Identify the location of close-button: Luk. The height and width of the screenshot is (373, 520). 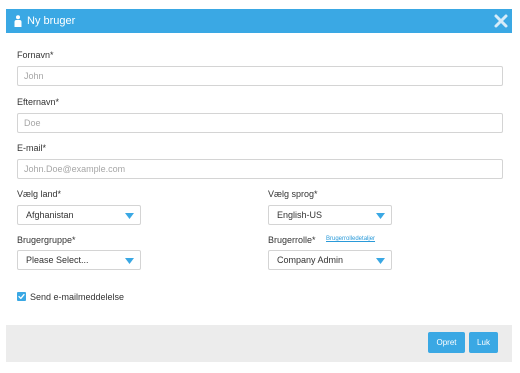
(483, 342).